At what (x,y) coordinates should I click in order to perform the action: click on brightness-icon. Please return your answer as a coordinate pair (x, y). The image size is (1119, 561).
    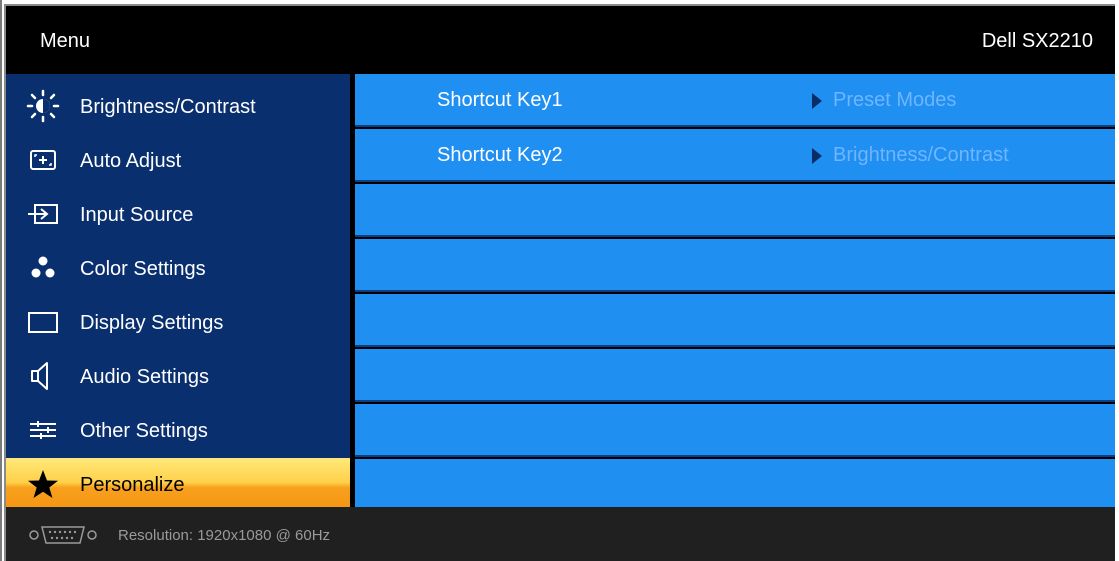
    Looking at the image, I should click on (43, 106).